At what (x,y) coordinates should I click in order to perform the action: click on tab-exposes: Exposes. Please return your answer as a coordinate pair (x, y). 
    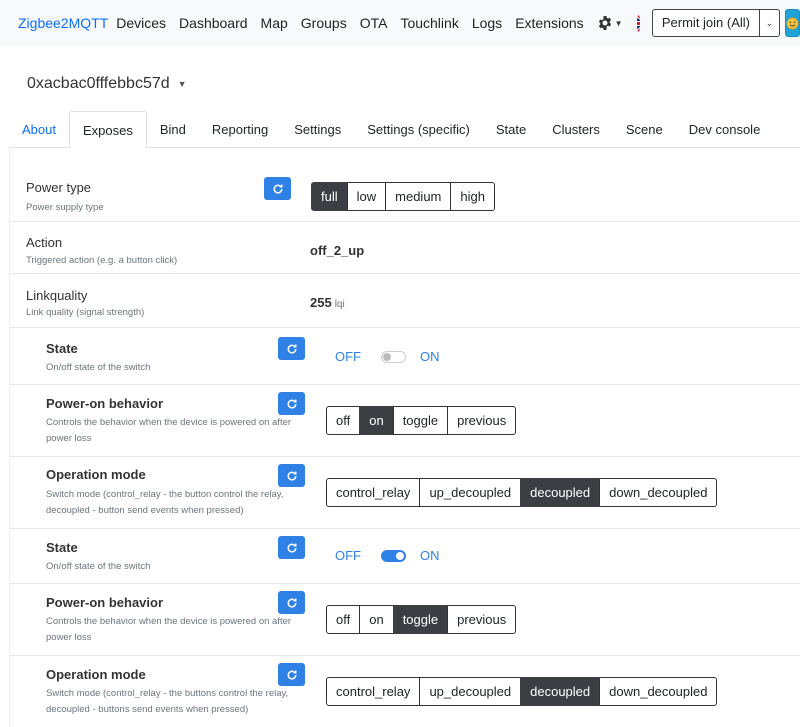
    Looking at the image, I should click on (107, 129).